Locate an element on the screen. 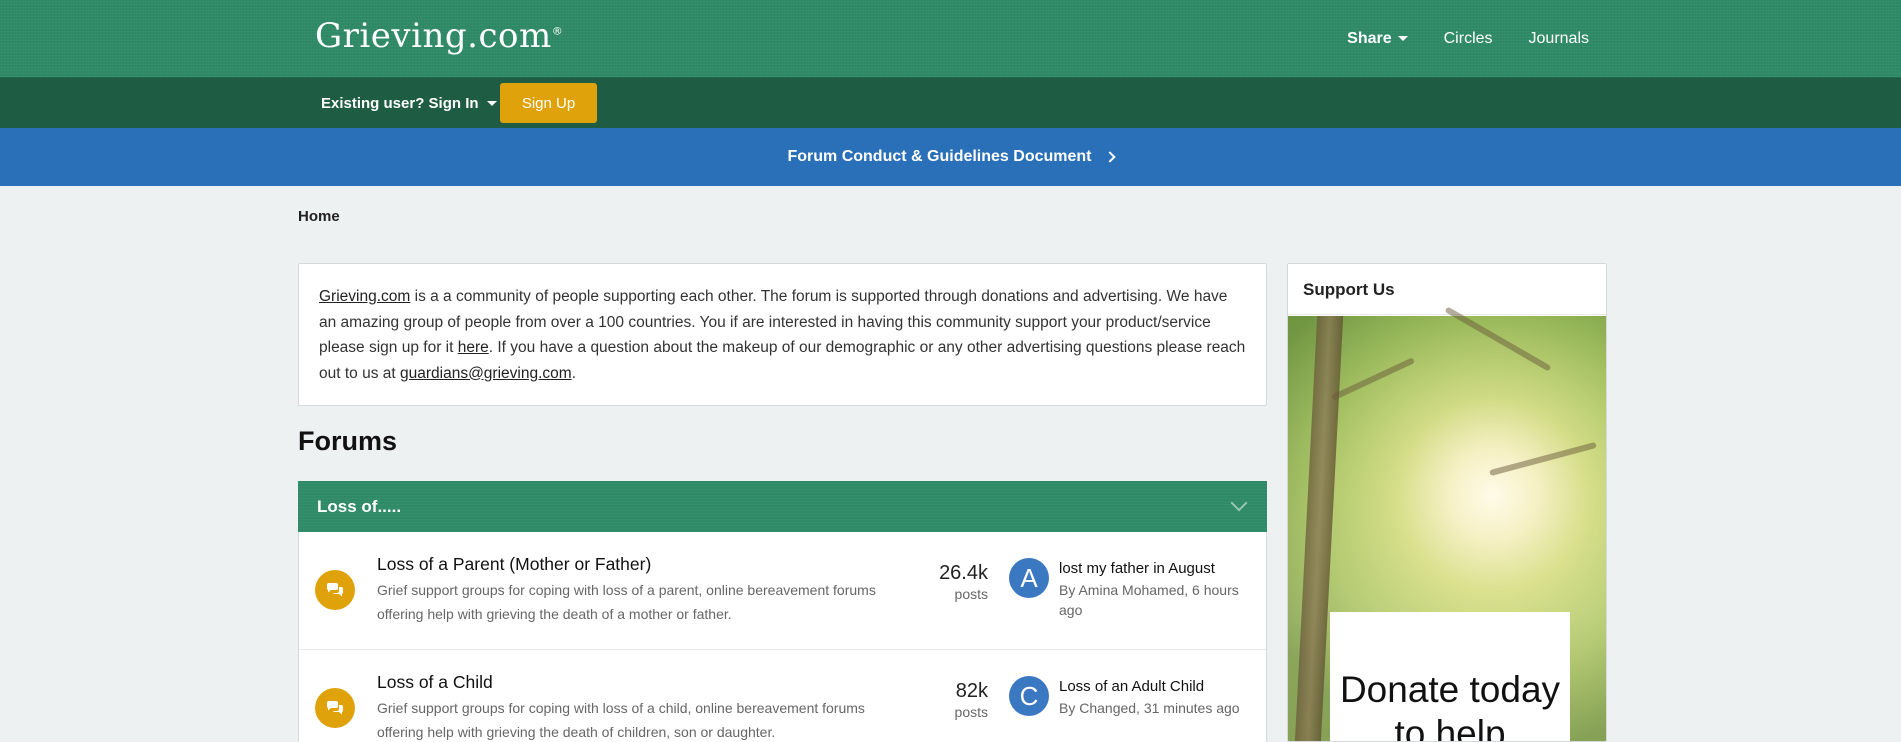 The image size is (1901, 742). guidelines-link: Forum Conduct & Guidelines Document is located at coordinates (939, 156).